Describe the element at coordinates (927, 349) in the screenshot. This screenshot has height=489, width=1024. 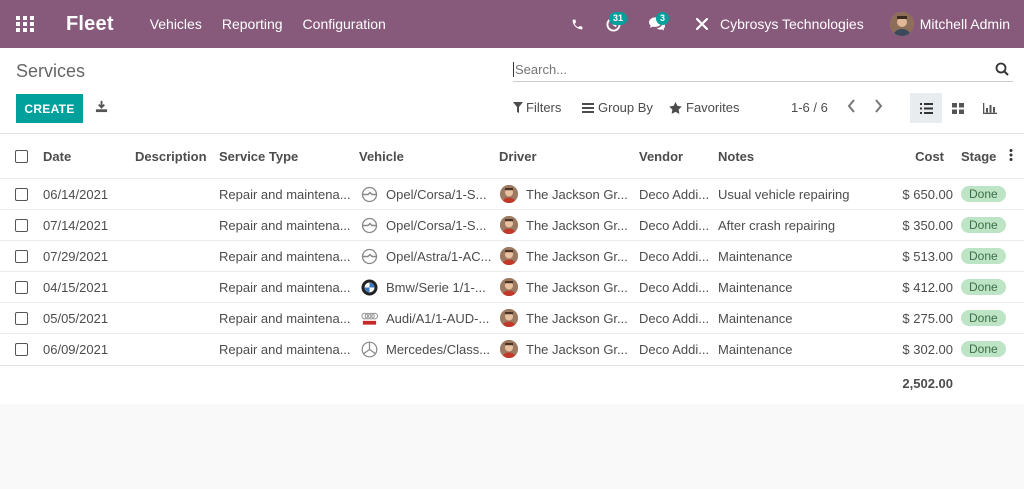
I see `cell-cost: $ 302.00` at that location.